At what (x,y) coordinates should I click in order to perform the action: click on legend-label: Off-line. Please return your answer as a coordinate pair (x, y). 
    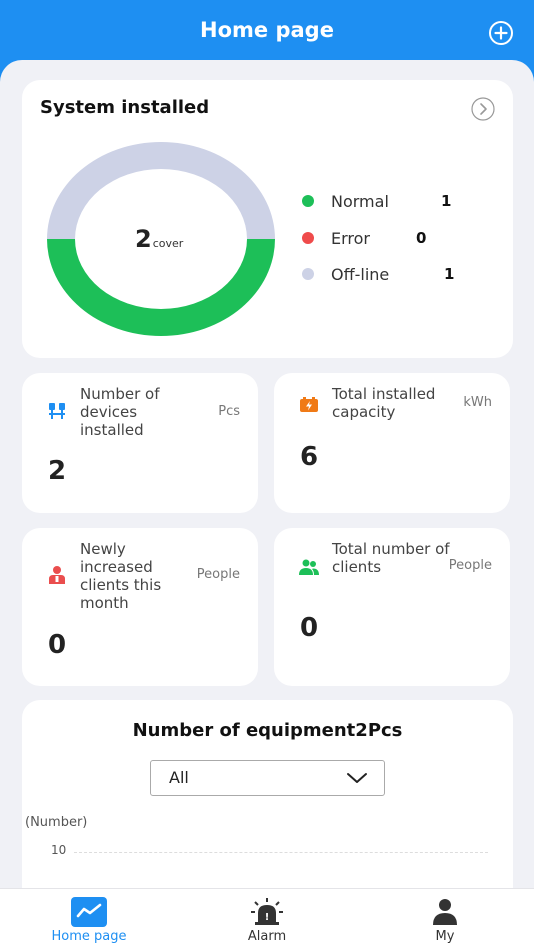
    Looking at the image, I should click on (360, 274).